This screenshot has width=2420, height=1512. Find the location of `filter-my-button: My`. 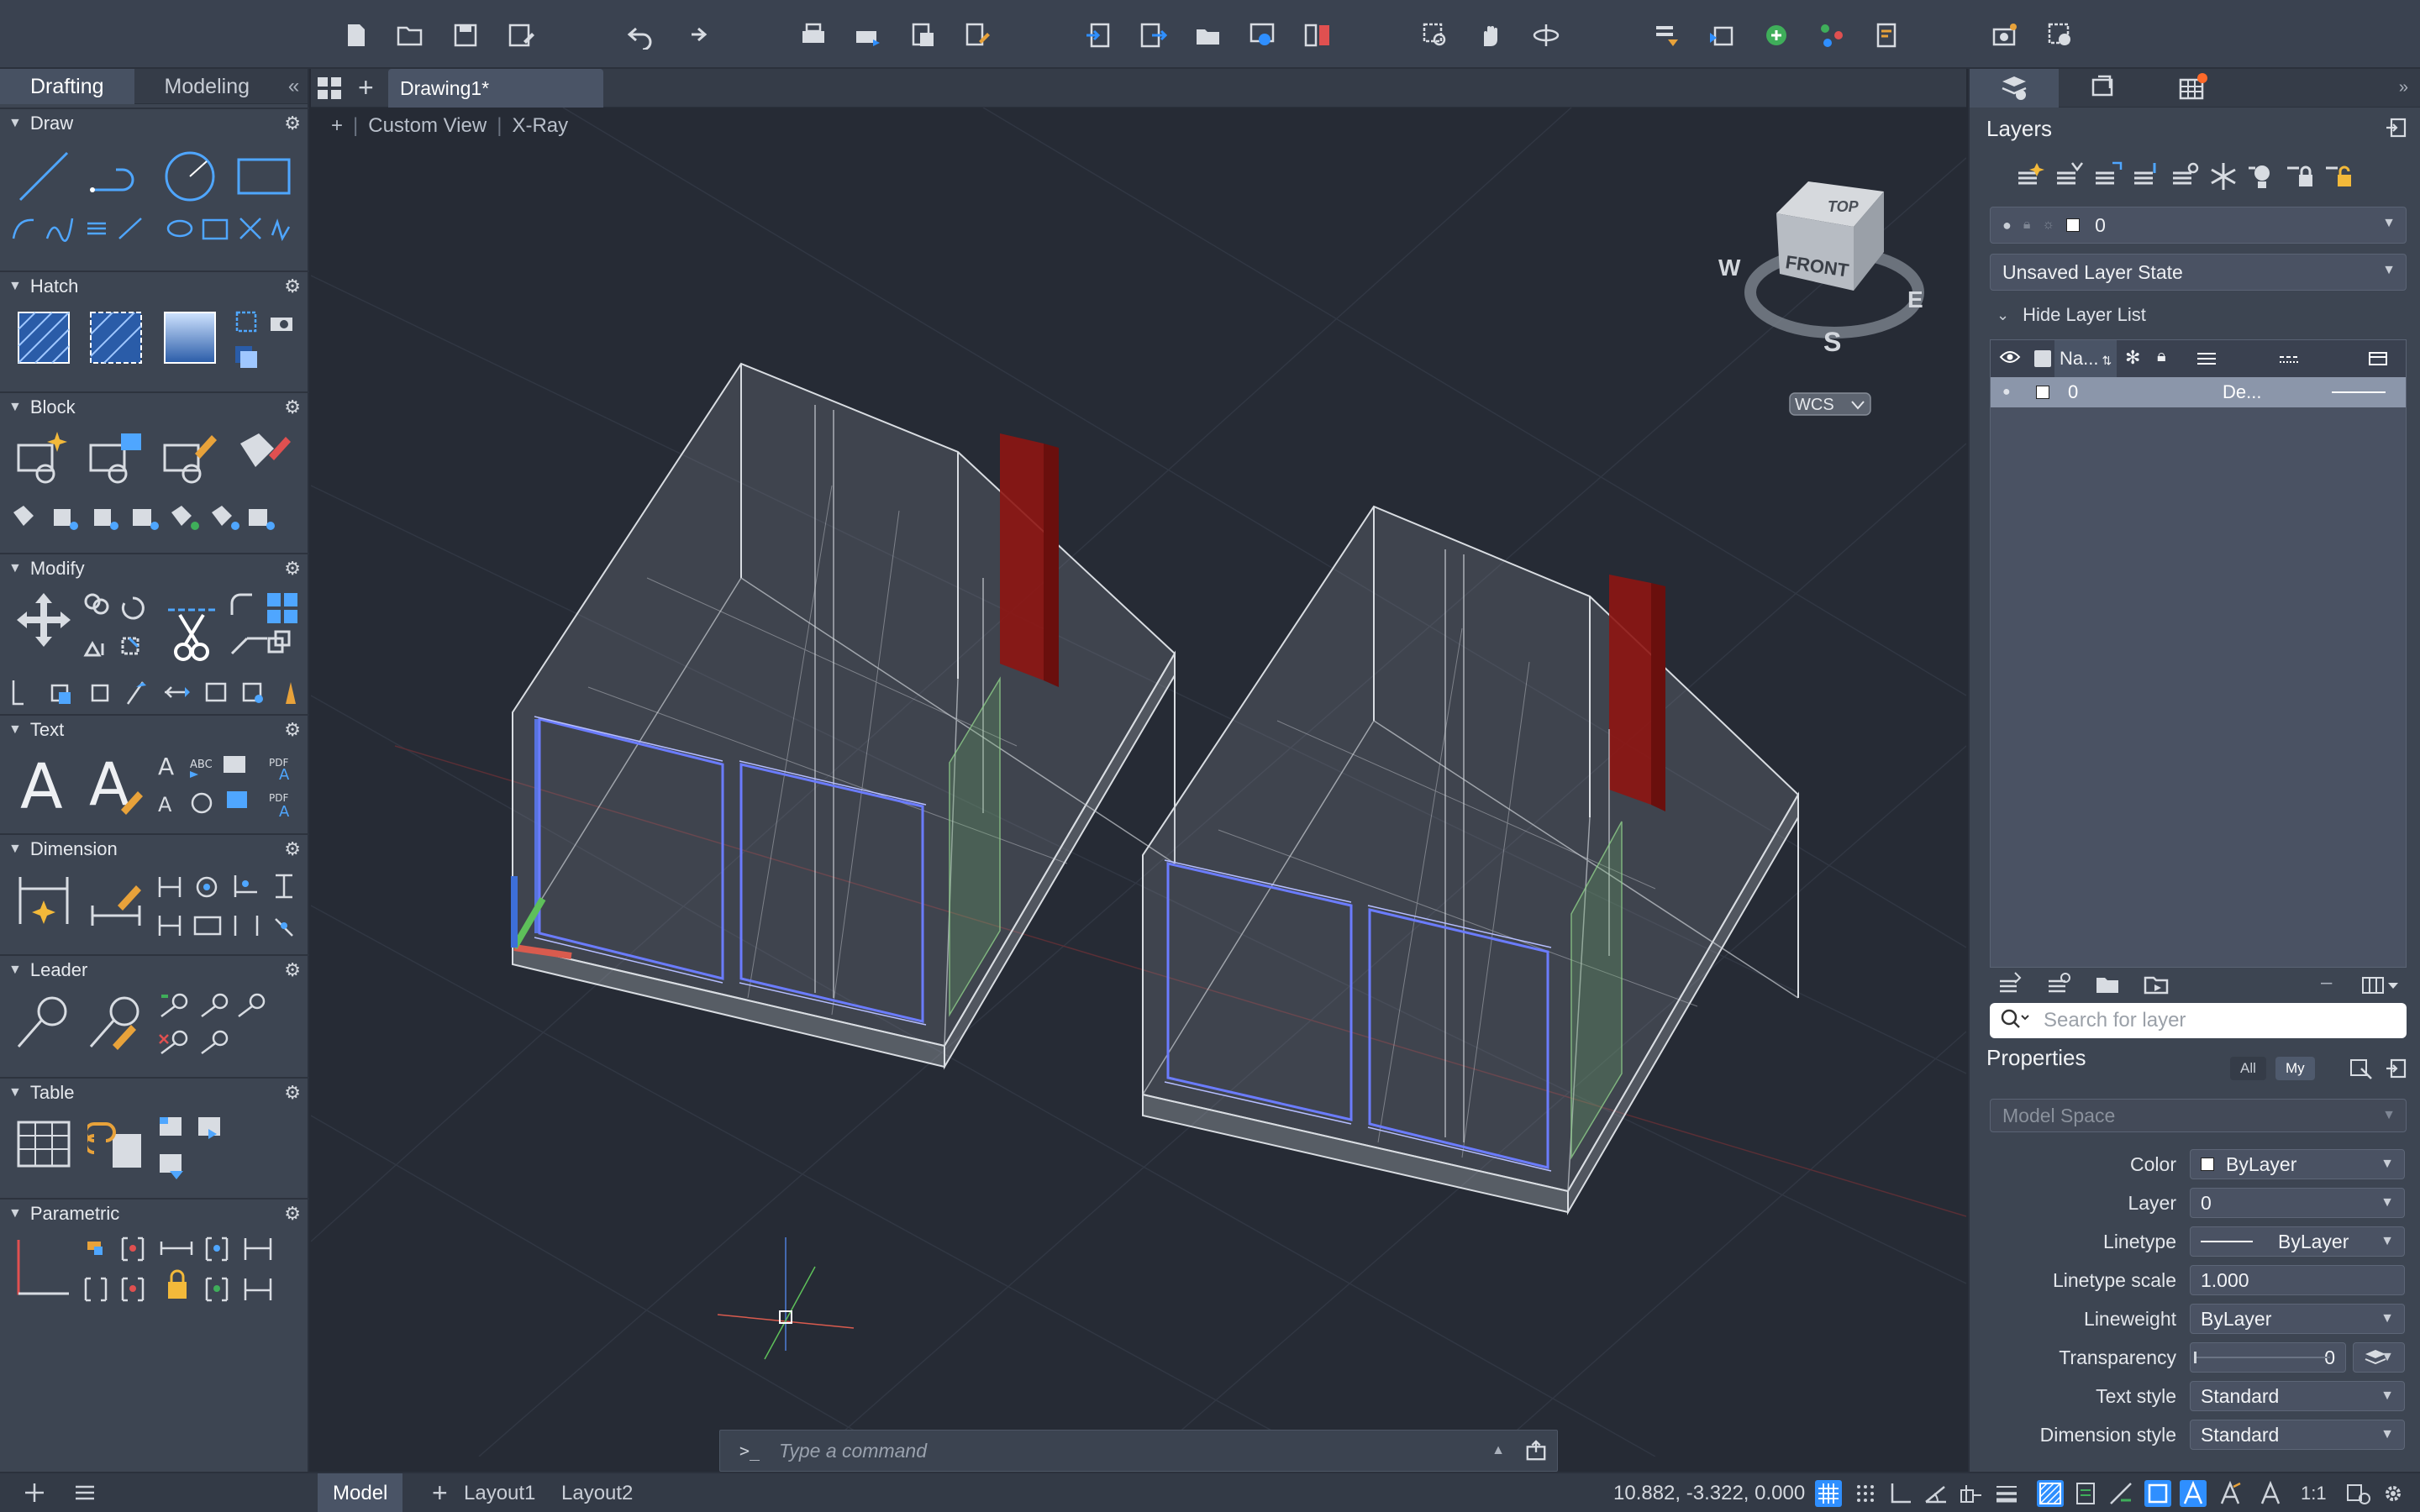

filter-my-button: My is located at coordinates (2295, 1068).